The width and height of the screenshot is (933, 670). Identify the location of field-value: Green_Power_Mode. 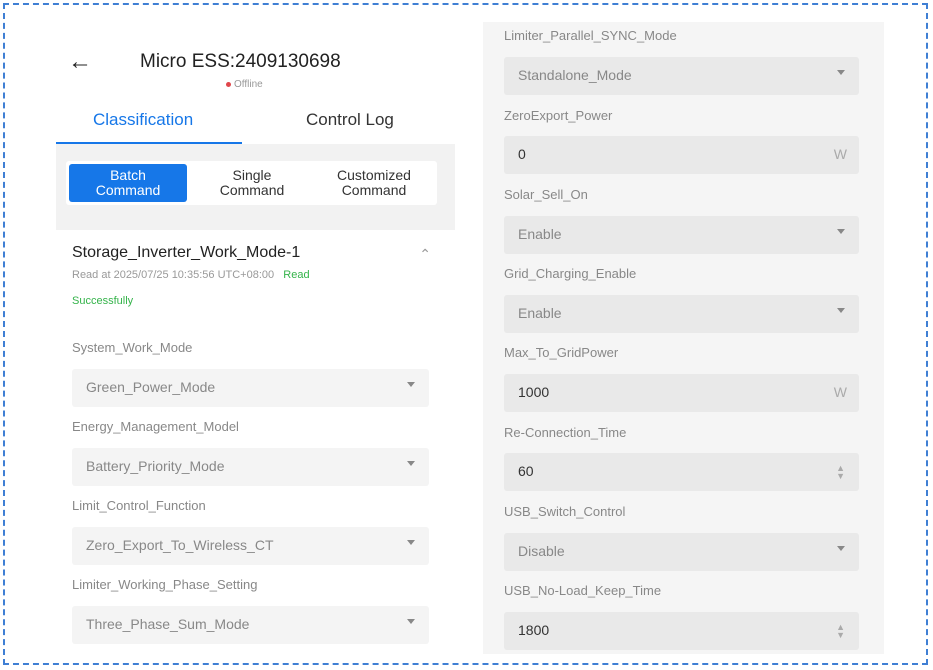
(151, 387).